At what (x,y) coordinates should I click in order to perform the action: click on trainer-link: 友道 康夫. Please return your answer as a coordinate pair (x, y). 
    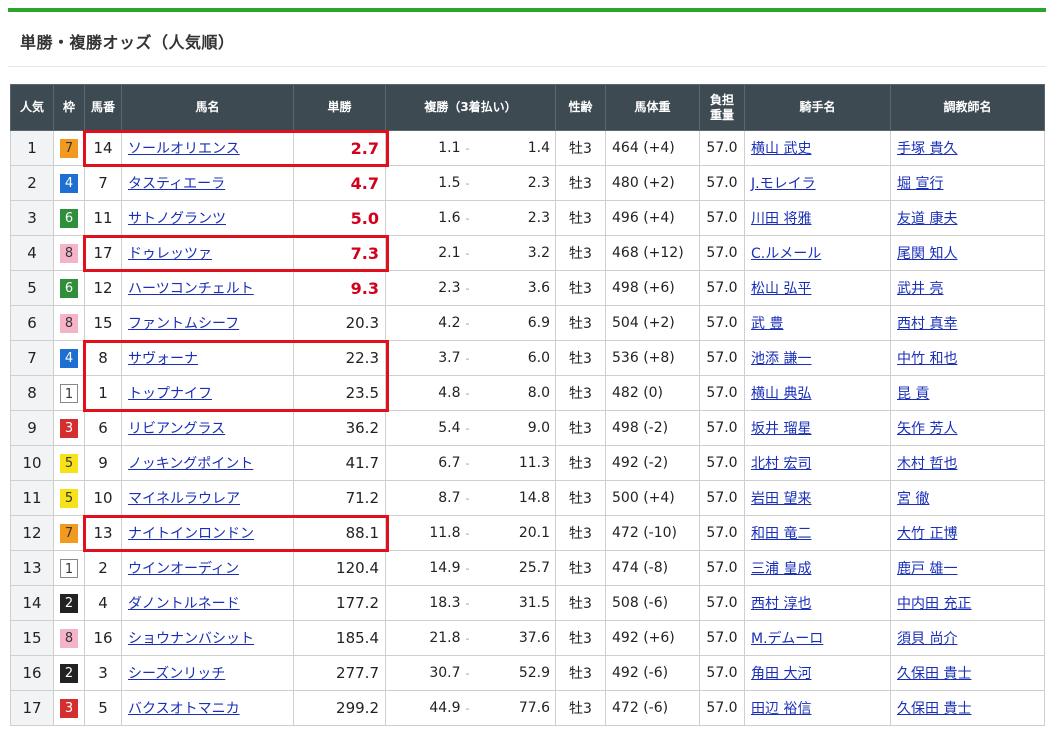
    Looking at the image, I should click on (927, 219).